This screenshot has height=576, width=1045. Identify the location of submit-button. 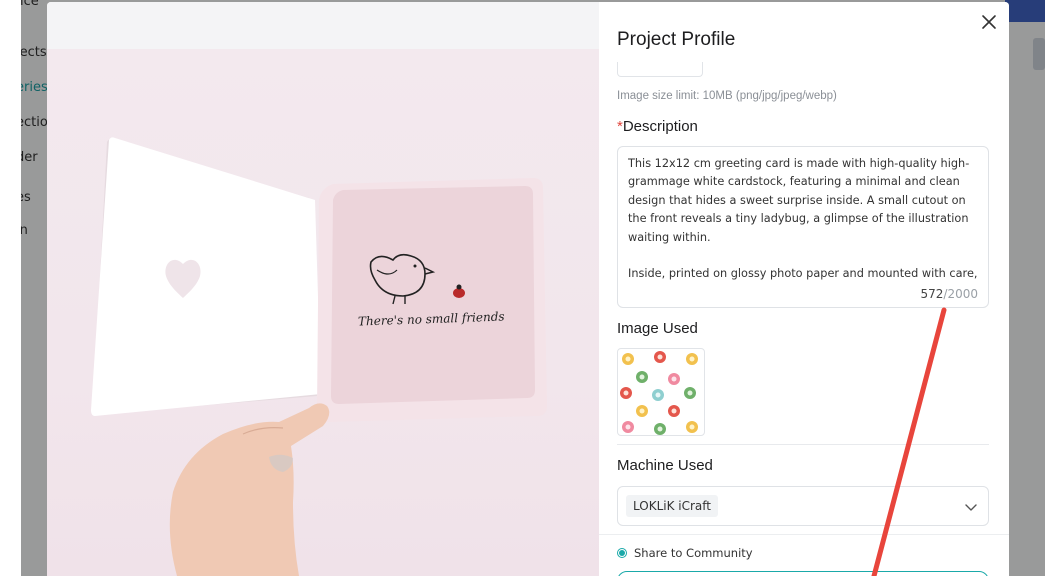
(803, 573).